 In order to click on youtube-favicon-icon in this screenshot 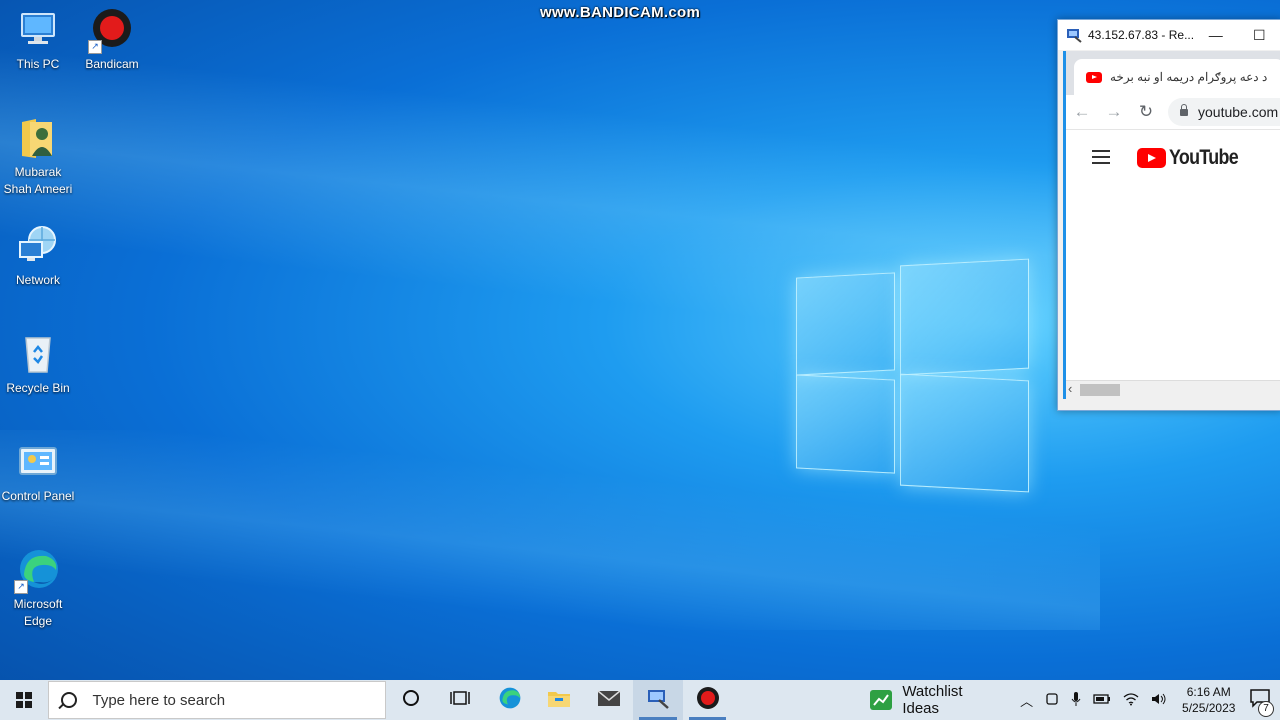, I will do `click(1094, 77)`.